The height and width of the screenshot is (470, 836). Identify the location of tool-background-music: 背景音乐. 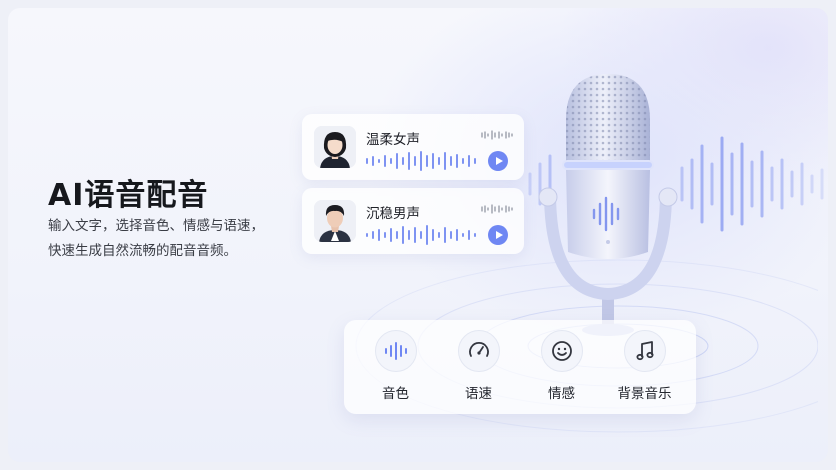
(645, 366).